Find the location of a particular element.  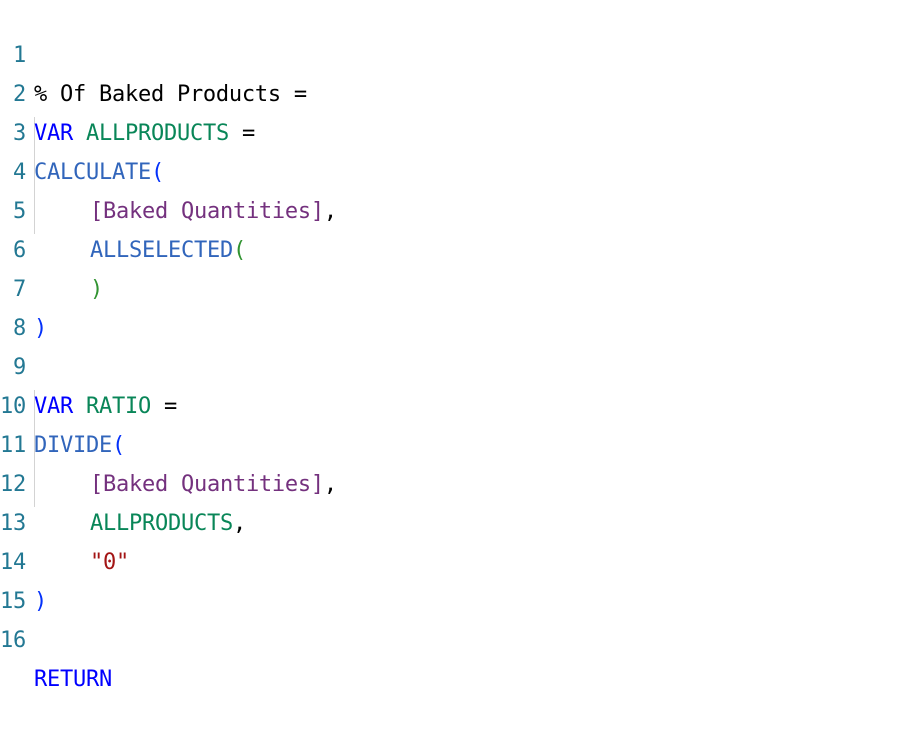

bracket: ) is located at coordinates (96, 289).